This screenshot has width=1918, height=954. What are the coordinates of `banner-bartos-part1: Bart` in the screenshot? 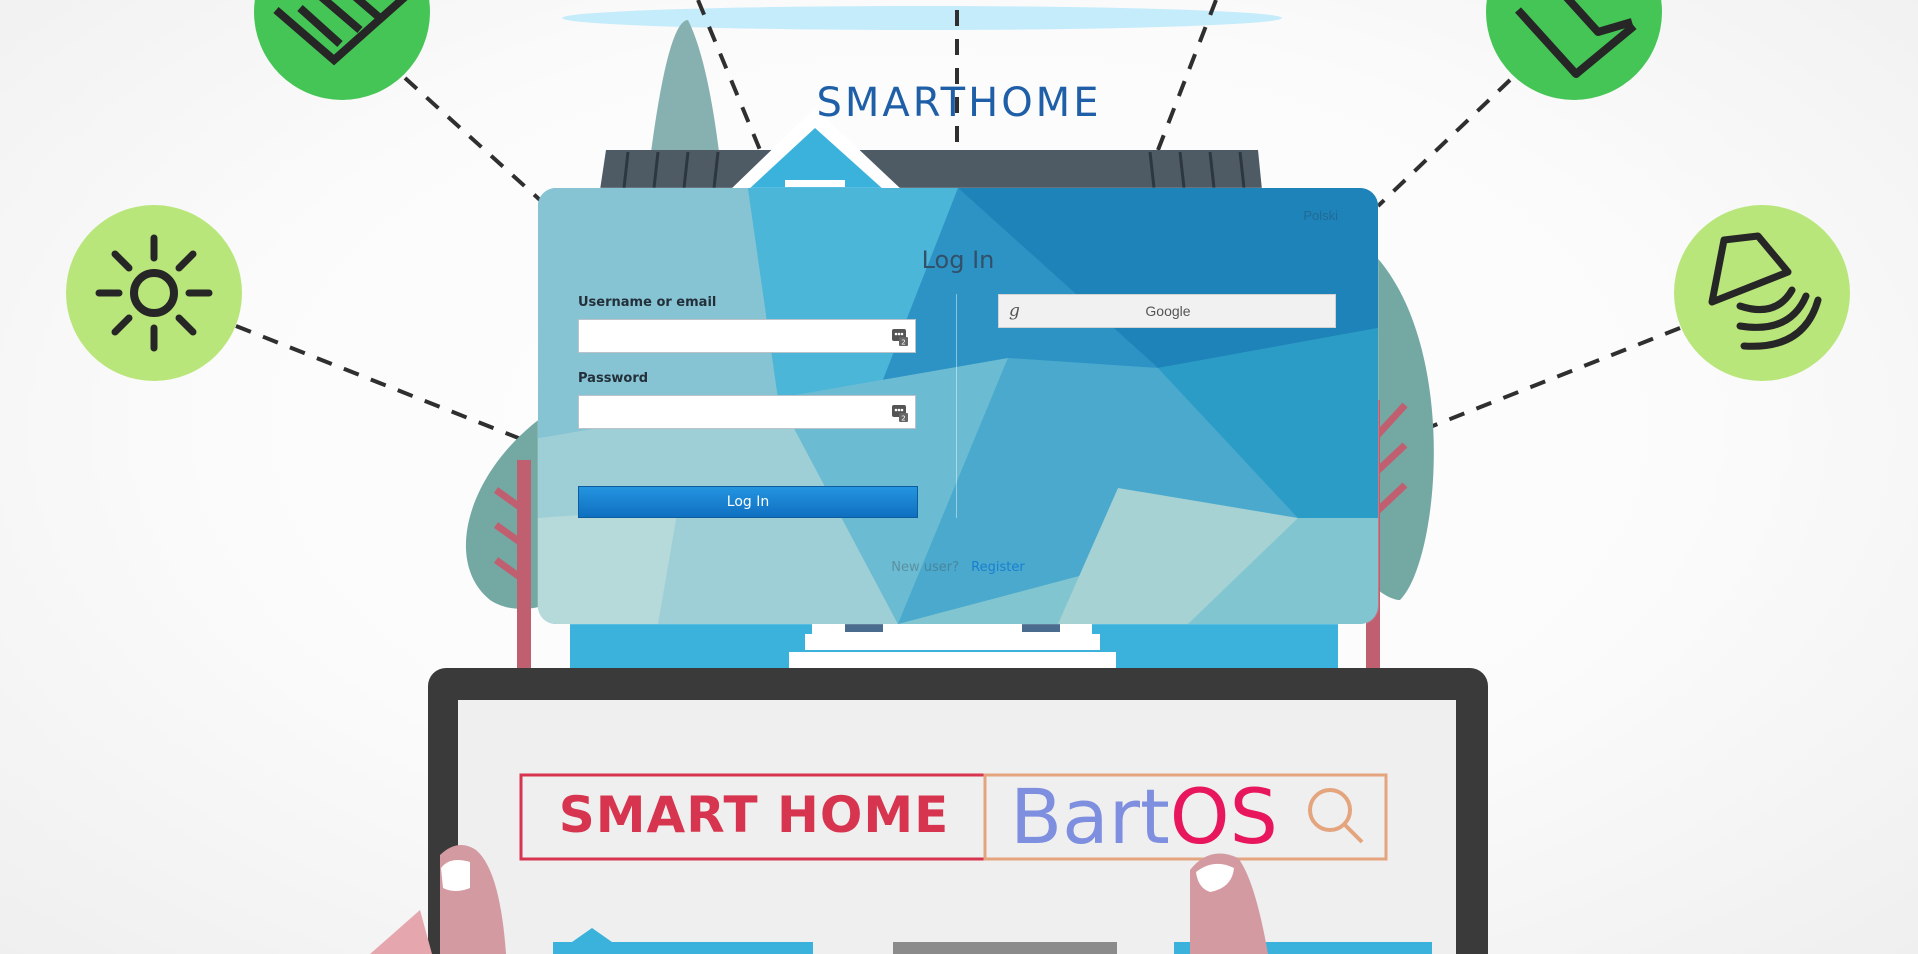 It's located at (1090, 816).